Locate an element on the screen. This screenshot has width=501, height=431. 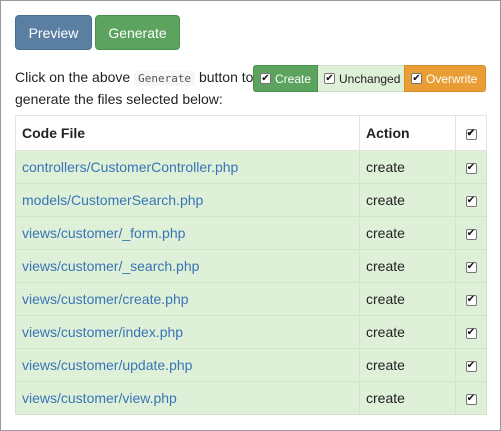
table-row: models/CustomerSearch.php create ✔ is located at coordinates (251, 200).